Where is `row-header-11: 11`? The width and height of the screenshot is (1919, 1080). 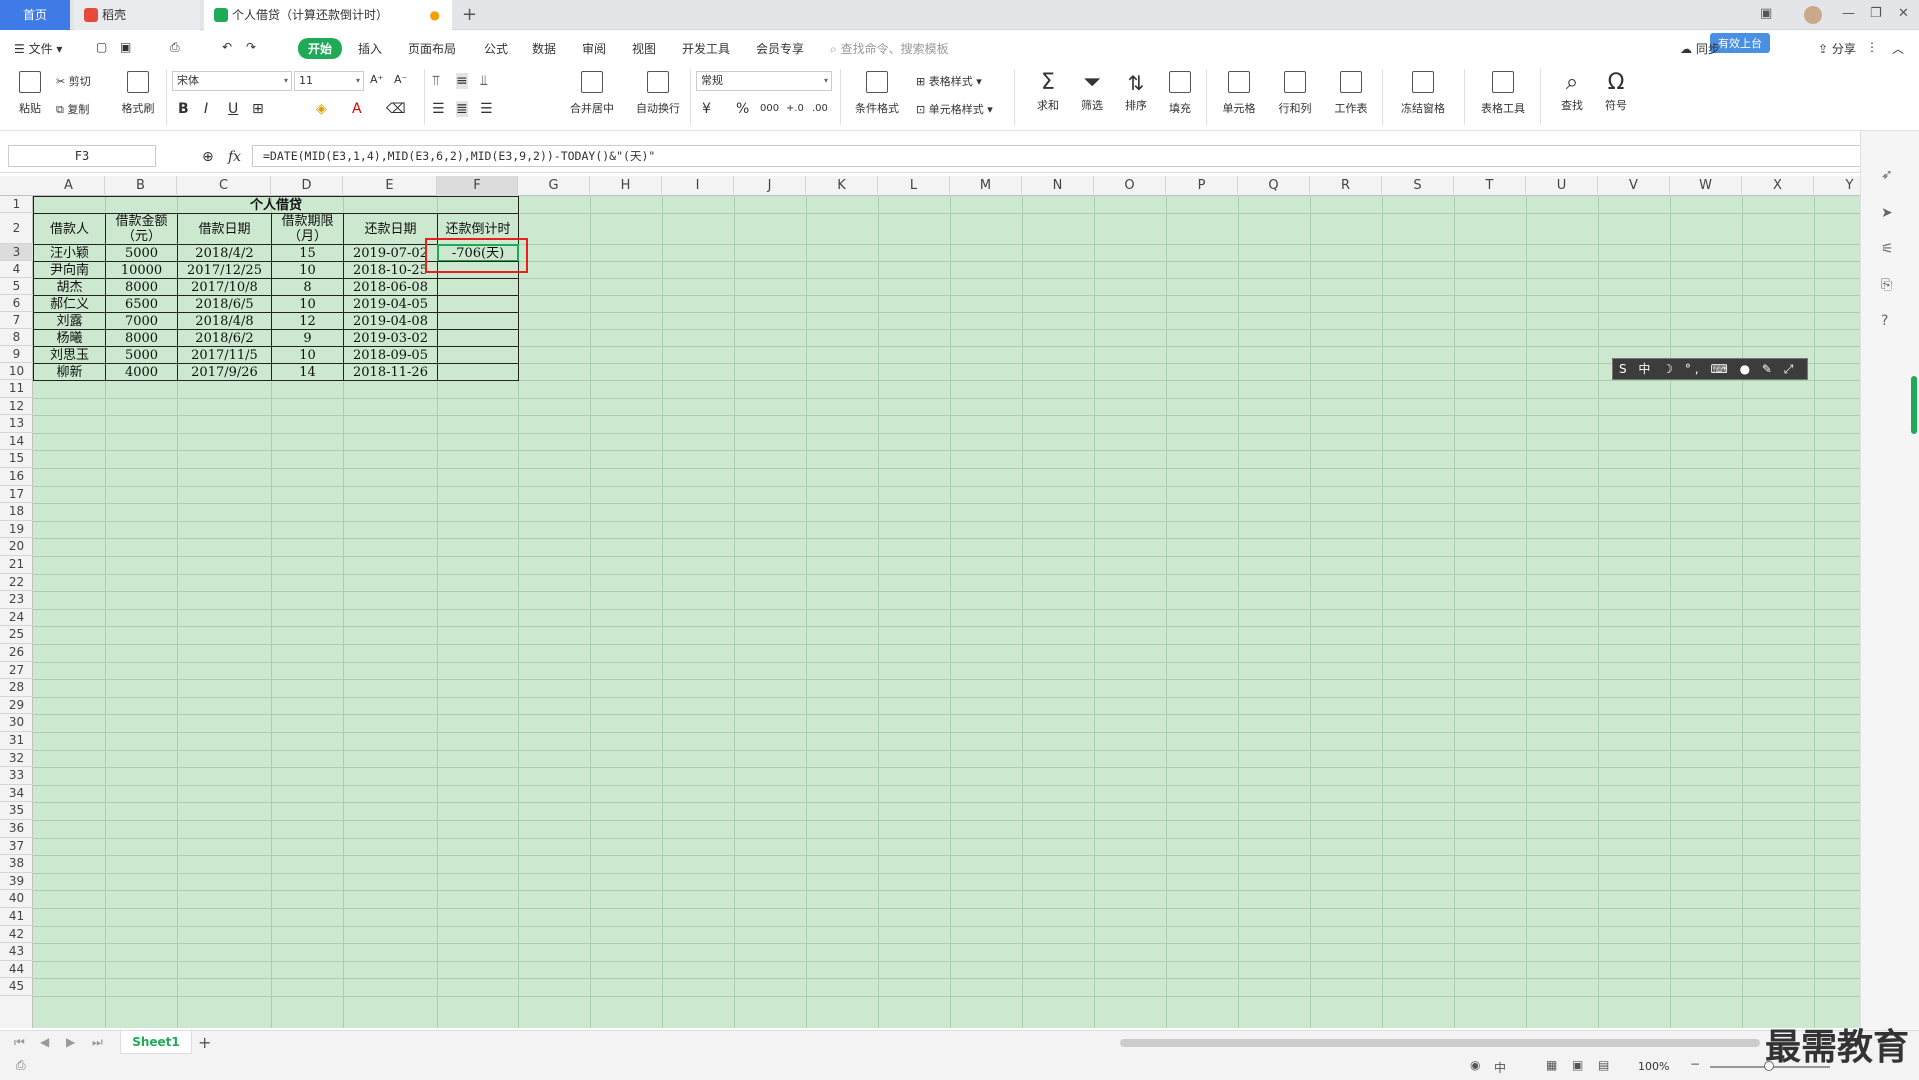 row-header-11: 11 is located at coordinates (16, 389).